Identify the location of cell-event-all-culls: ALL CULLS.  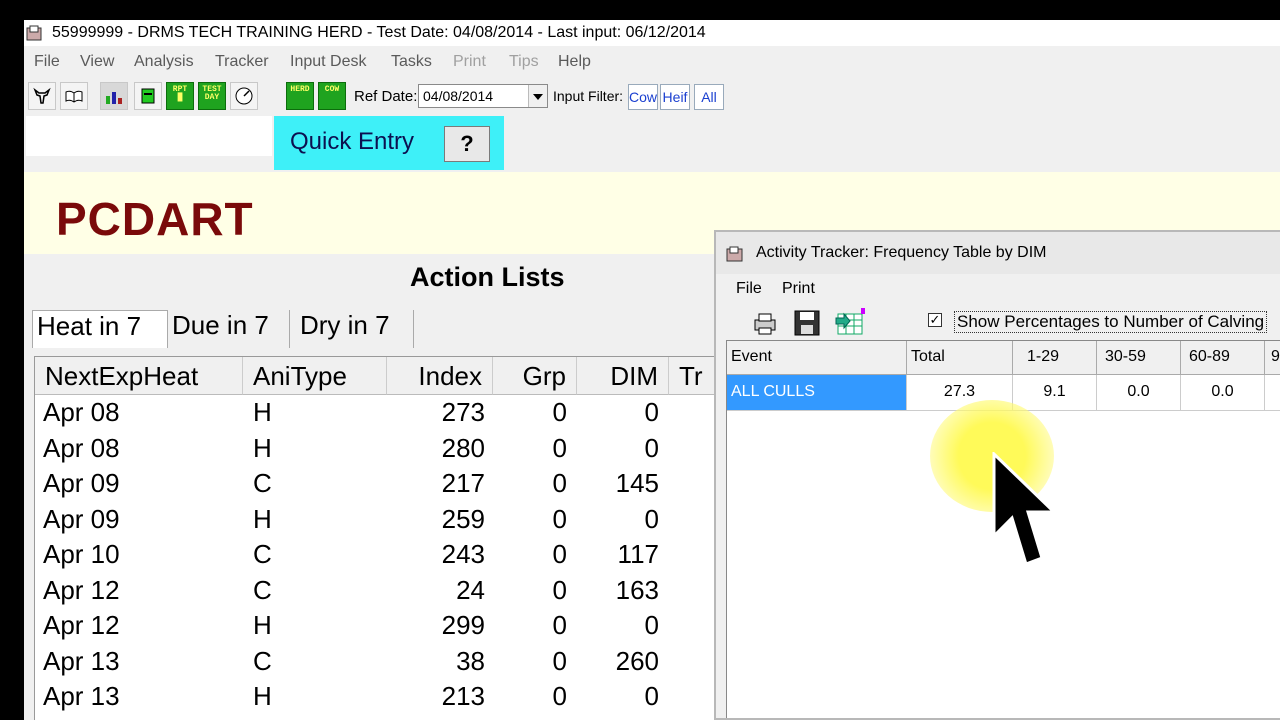
(817, 393).